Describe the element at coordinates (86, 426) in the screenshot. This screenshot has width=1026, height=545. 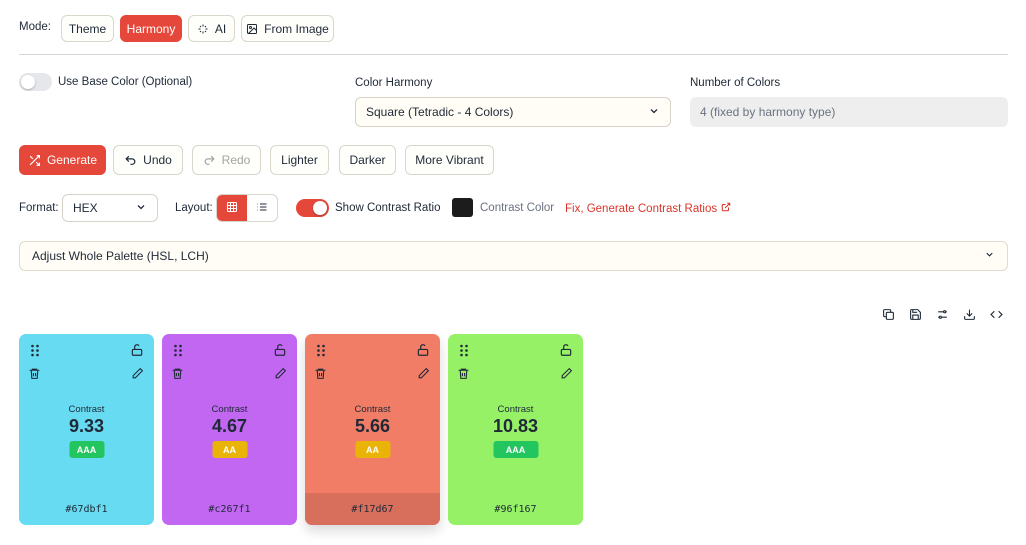
I see `contrast-ratio: 9.33` at that location.